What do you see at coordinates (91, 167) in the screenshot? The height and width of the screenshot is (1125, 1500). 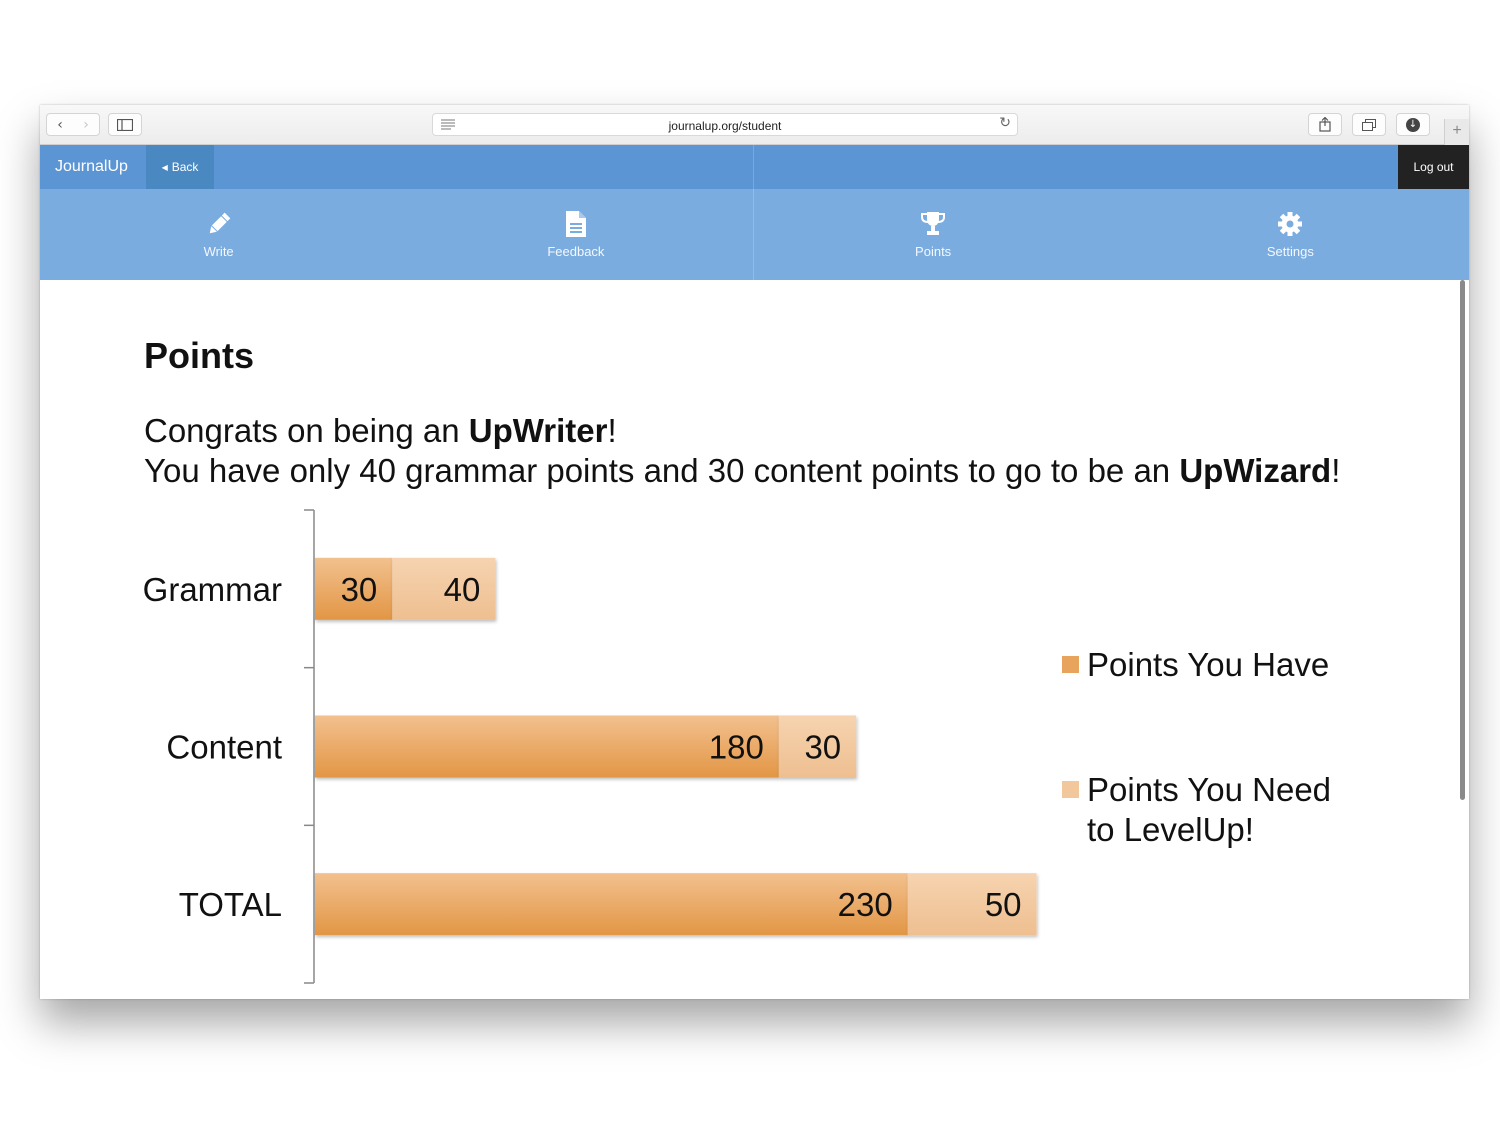 I see `brand-logo: JournalUp` at bounding box center [91, 167].